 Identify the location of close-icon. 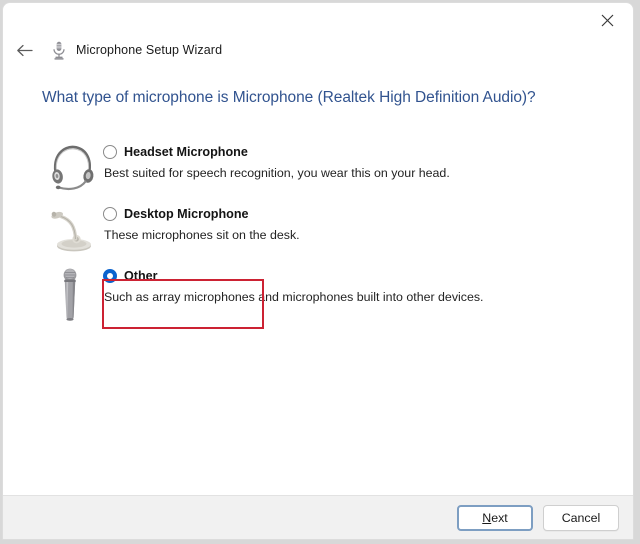
(607, 20).